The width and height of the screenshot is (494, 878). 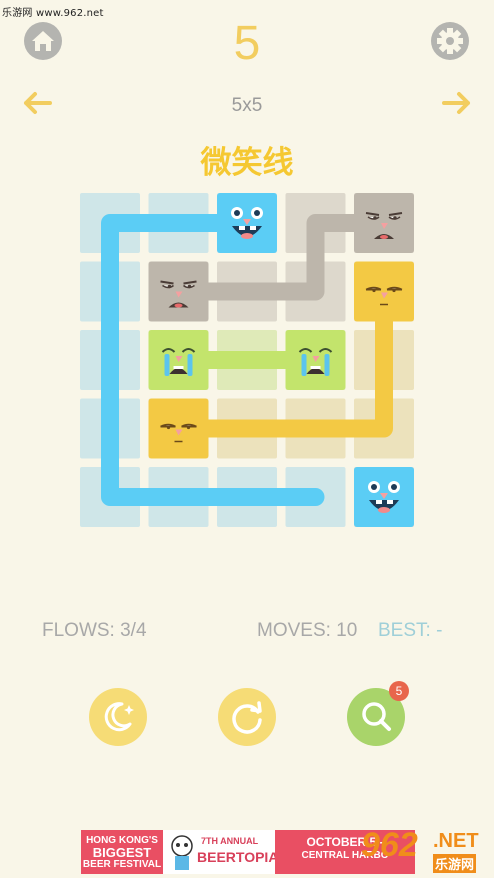 What do you see at coordinates (455, 863) in the screenshot?
I see `logo-text: 乐游网` at bounding box center [455, 863].